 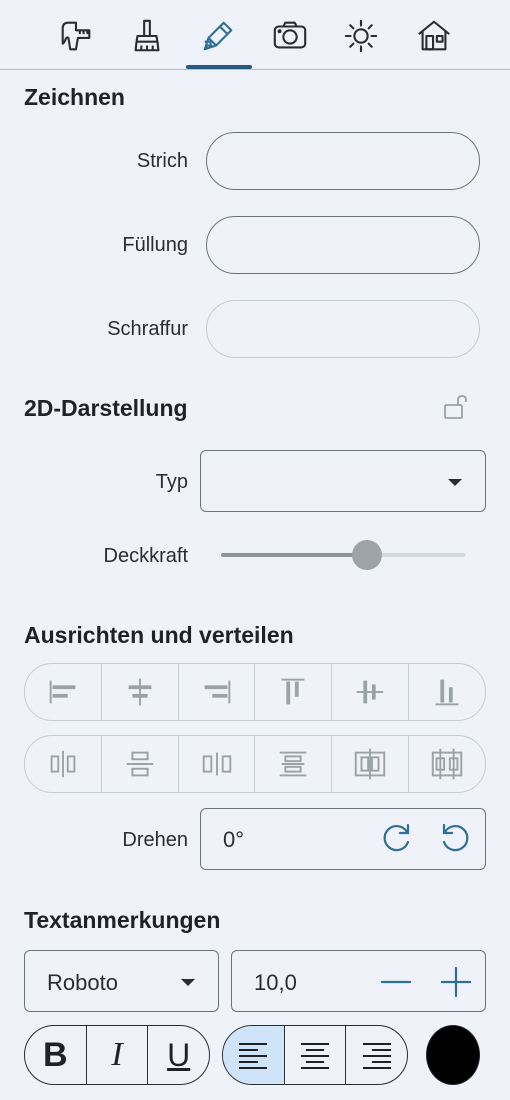 What do you see at coordinates (171, 482) in the screenshot?
I see `type-label: Typ` at bounding box center [171, 482].